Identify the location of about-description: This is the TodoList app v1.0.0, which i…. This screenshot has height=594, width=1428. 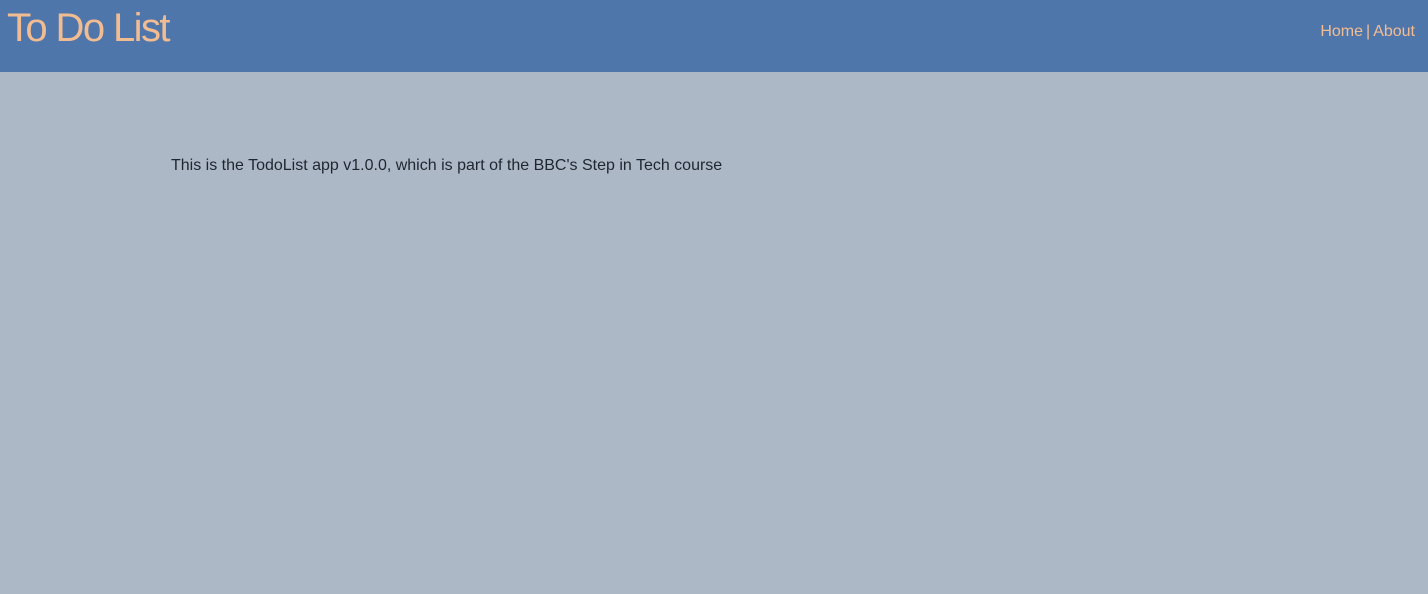
(447, 165).